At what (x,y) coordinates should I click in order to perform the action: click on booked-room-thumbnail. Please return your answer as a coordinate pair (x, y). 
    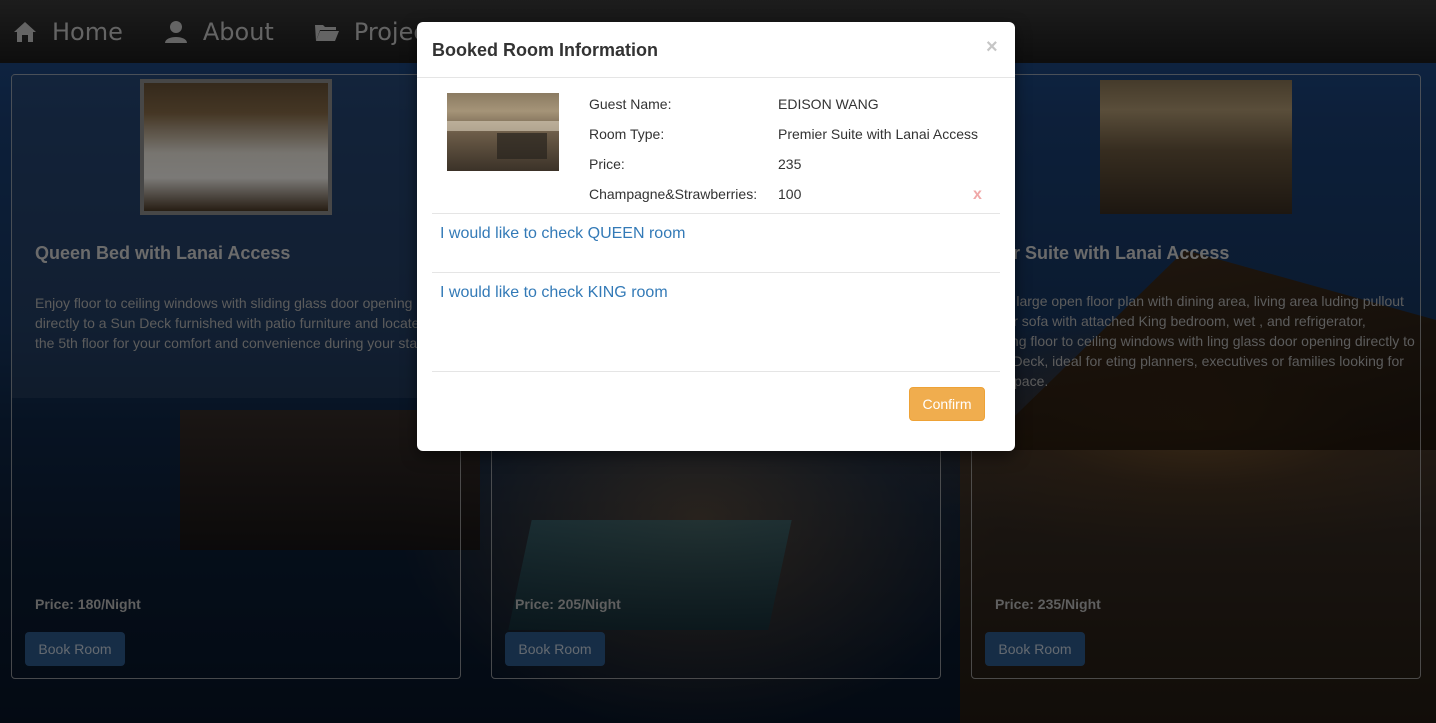
    Looking at the image, I should click on (503, 132).